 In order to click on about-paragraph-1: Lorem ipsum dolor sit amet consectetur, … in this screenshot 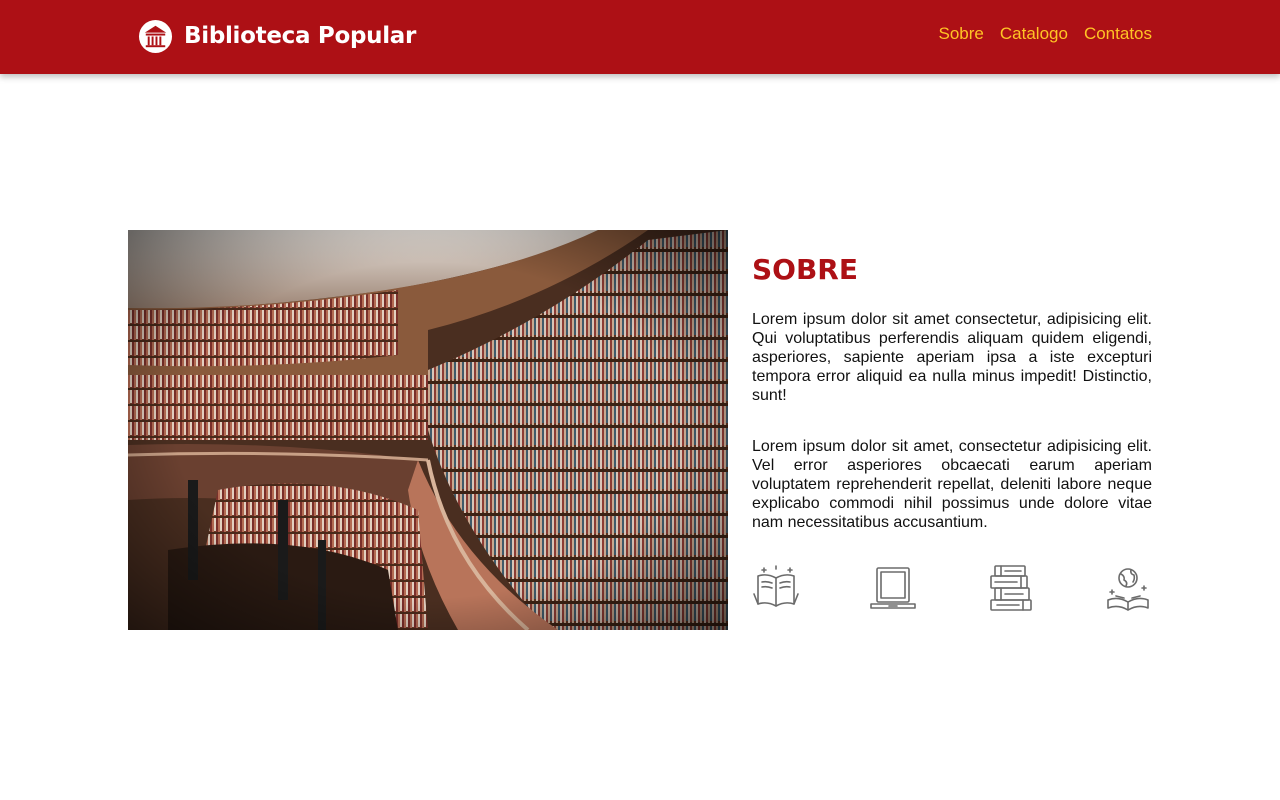, I will do `click(952, 357)`.